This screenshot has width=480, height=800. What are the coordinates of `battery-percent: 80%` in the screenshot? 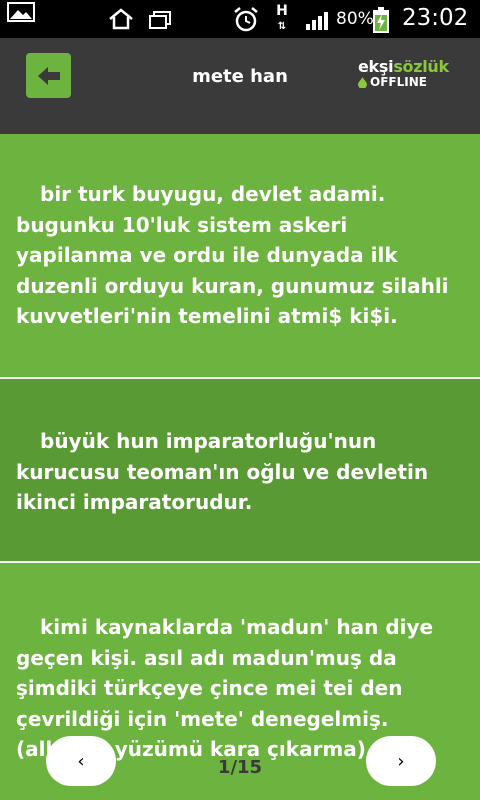 It's located at (355, 19).